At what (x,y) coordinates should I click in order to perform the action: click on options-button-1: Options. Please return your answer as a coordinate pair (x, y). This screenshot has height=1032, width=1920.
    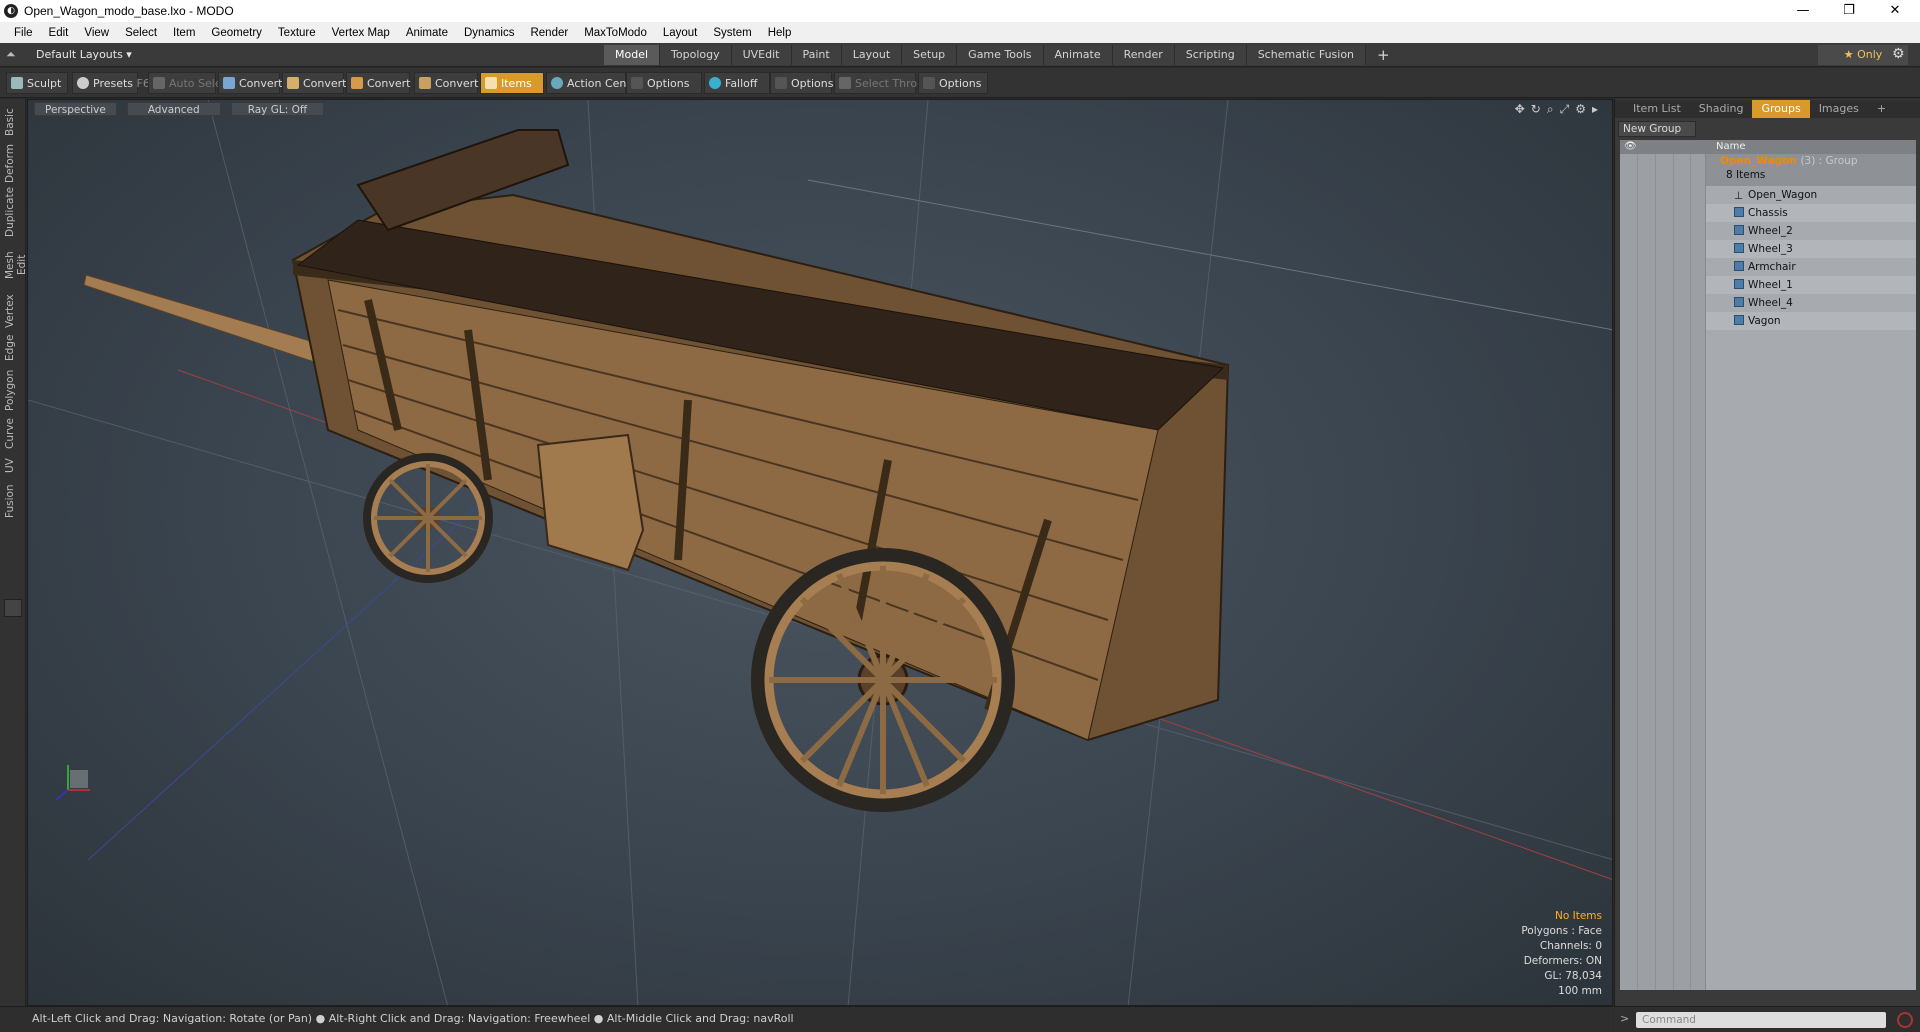
    Looking at the image, I should click on (664, 83).